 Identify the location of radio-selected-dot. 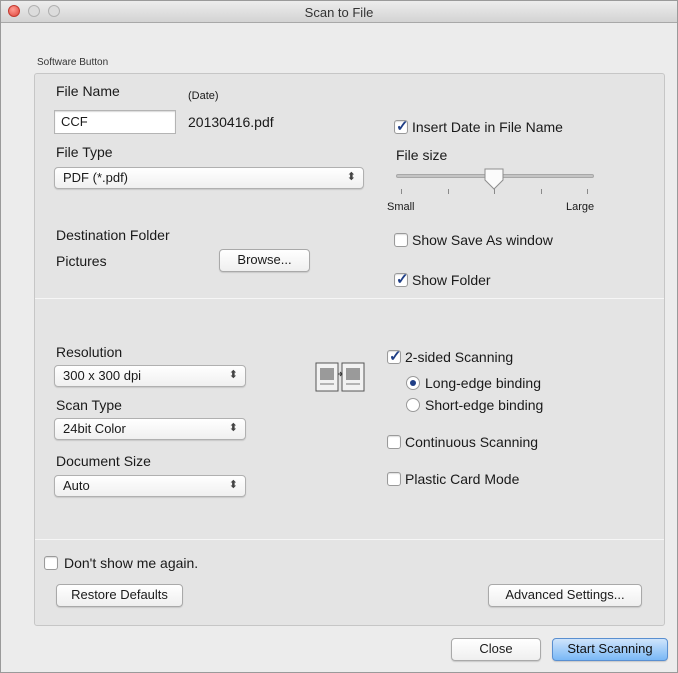
(413, 383).